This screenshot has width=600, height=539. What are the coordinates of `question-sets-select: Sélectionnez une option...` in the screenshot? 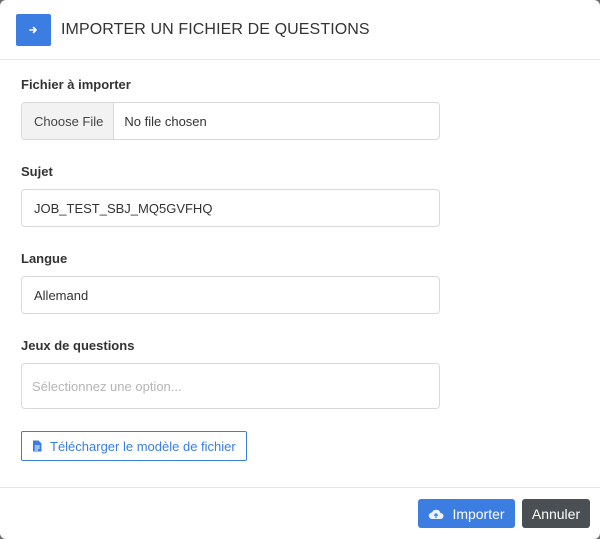 It's located at (230, 386).